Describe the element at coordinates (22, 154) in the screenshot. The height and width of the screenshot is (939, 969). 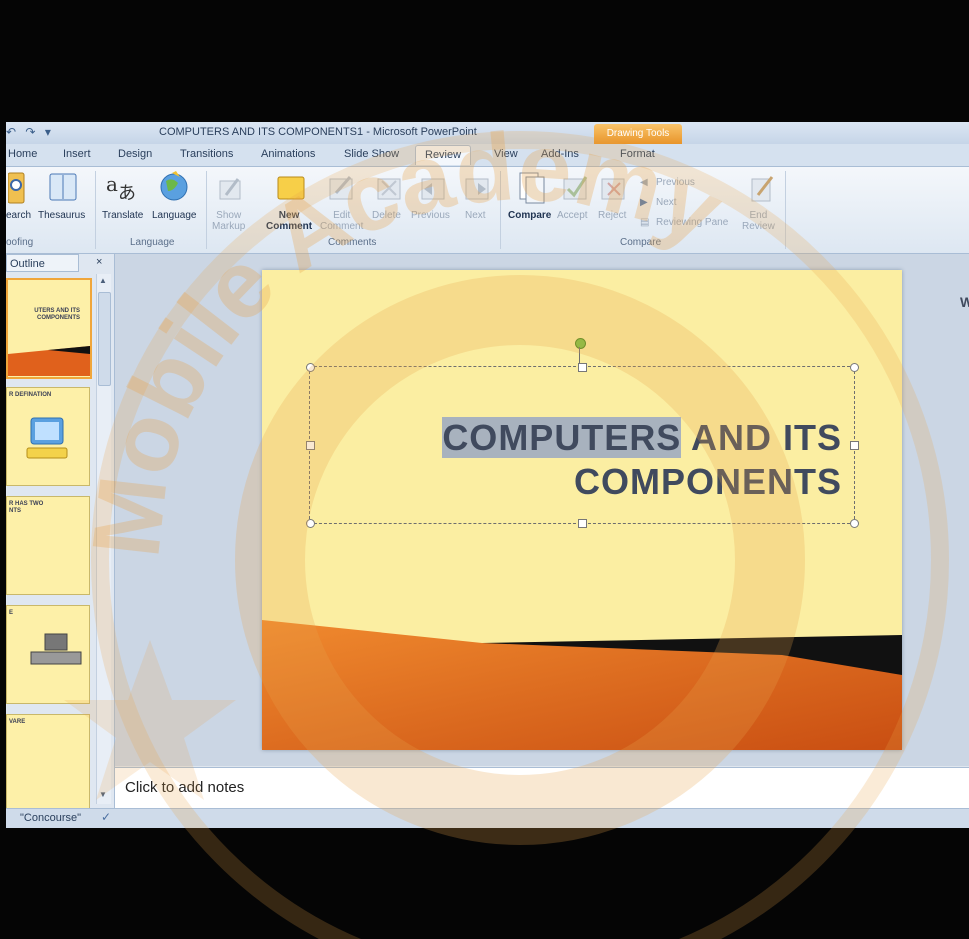
I see `tab-home: Home` at that location.